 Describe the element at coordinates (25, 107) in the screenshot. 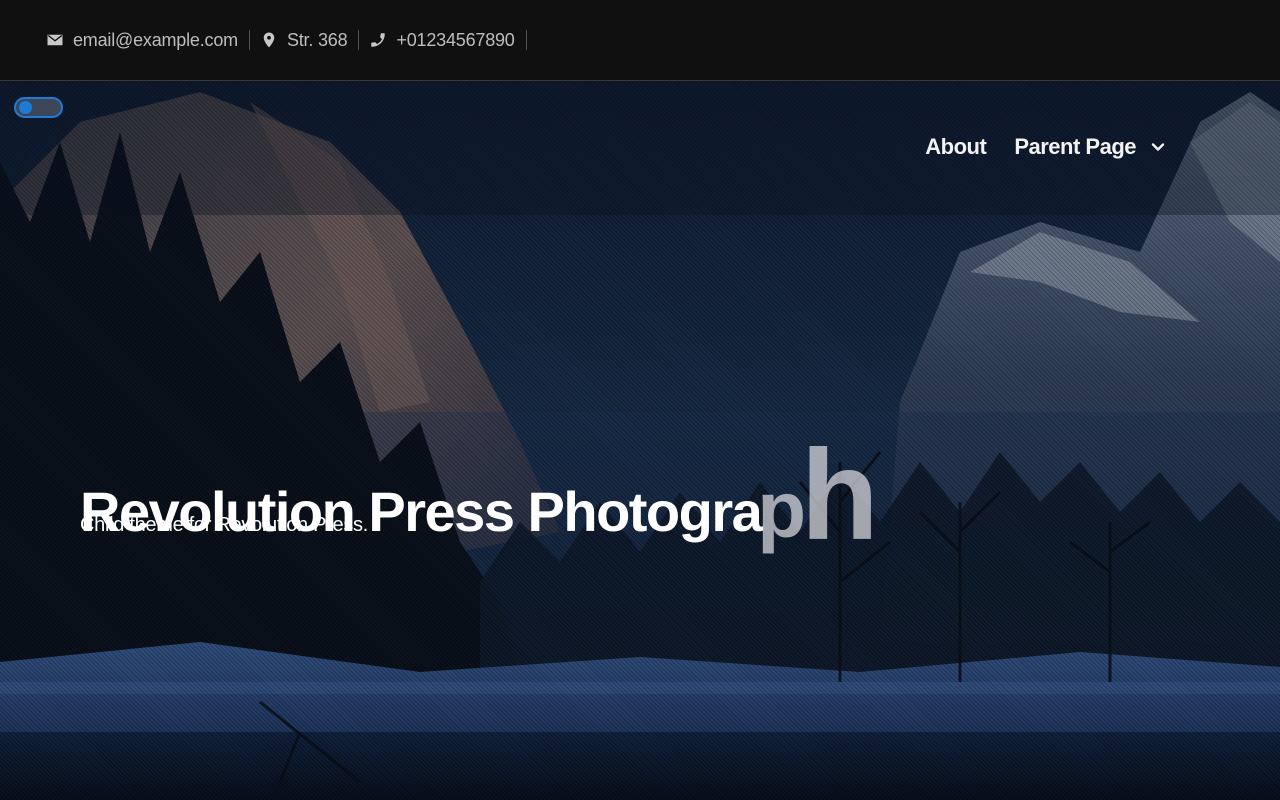

I see `toggle-knob` at that location.